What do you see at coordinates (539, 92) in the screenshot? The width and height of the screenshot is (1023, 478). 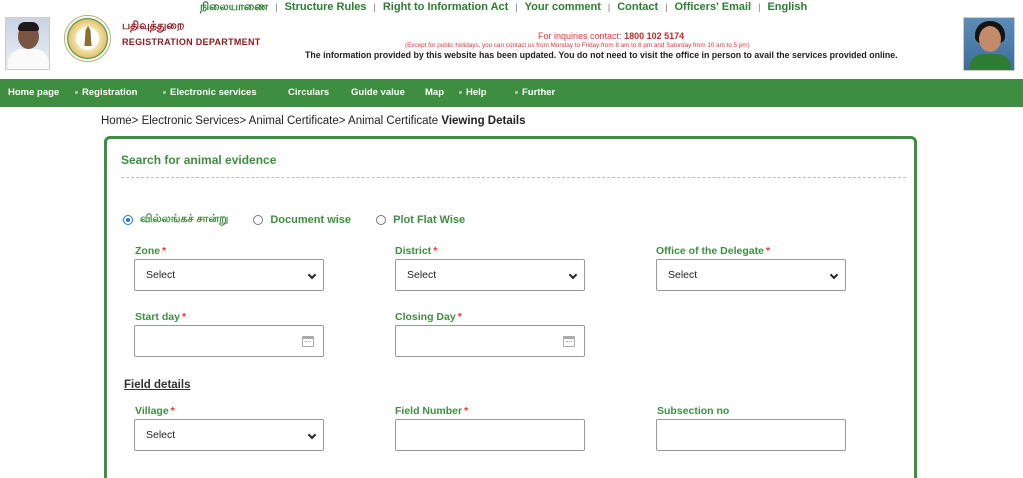 I see `nav-label: Further` at bounding box center [539, 92].